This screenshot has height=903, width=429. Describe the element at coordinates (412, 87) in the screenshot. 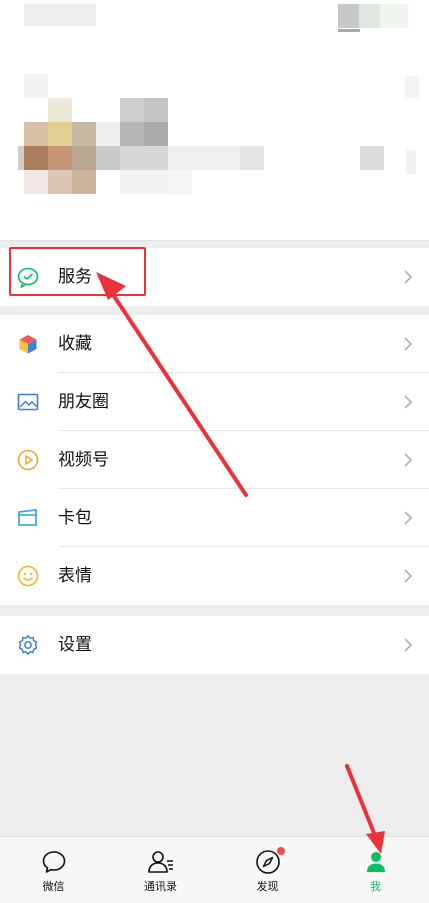

I see `pixelated-corner` at that location.